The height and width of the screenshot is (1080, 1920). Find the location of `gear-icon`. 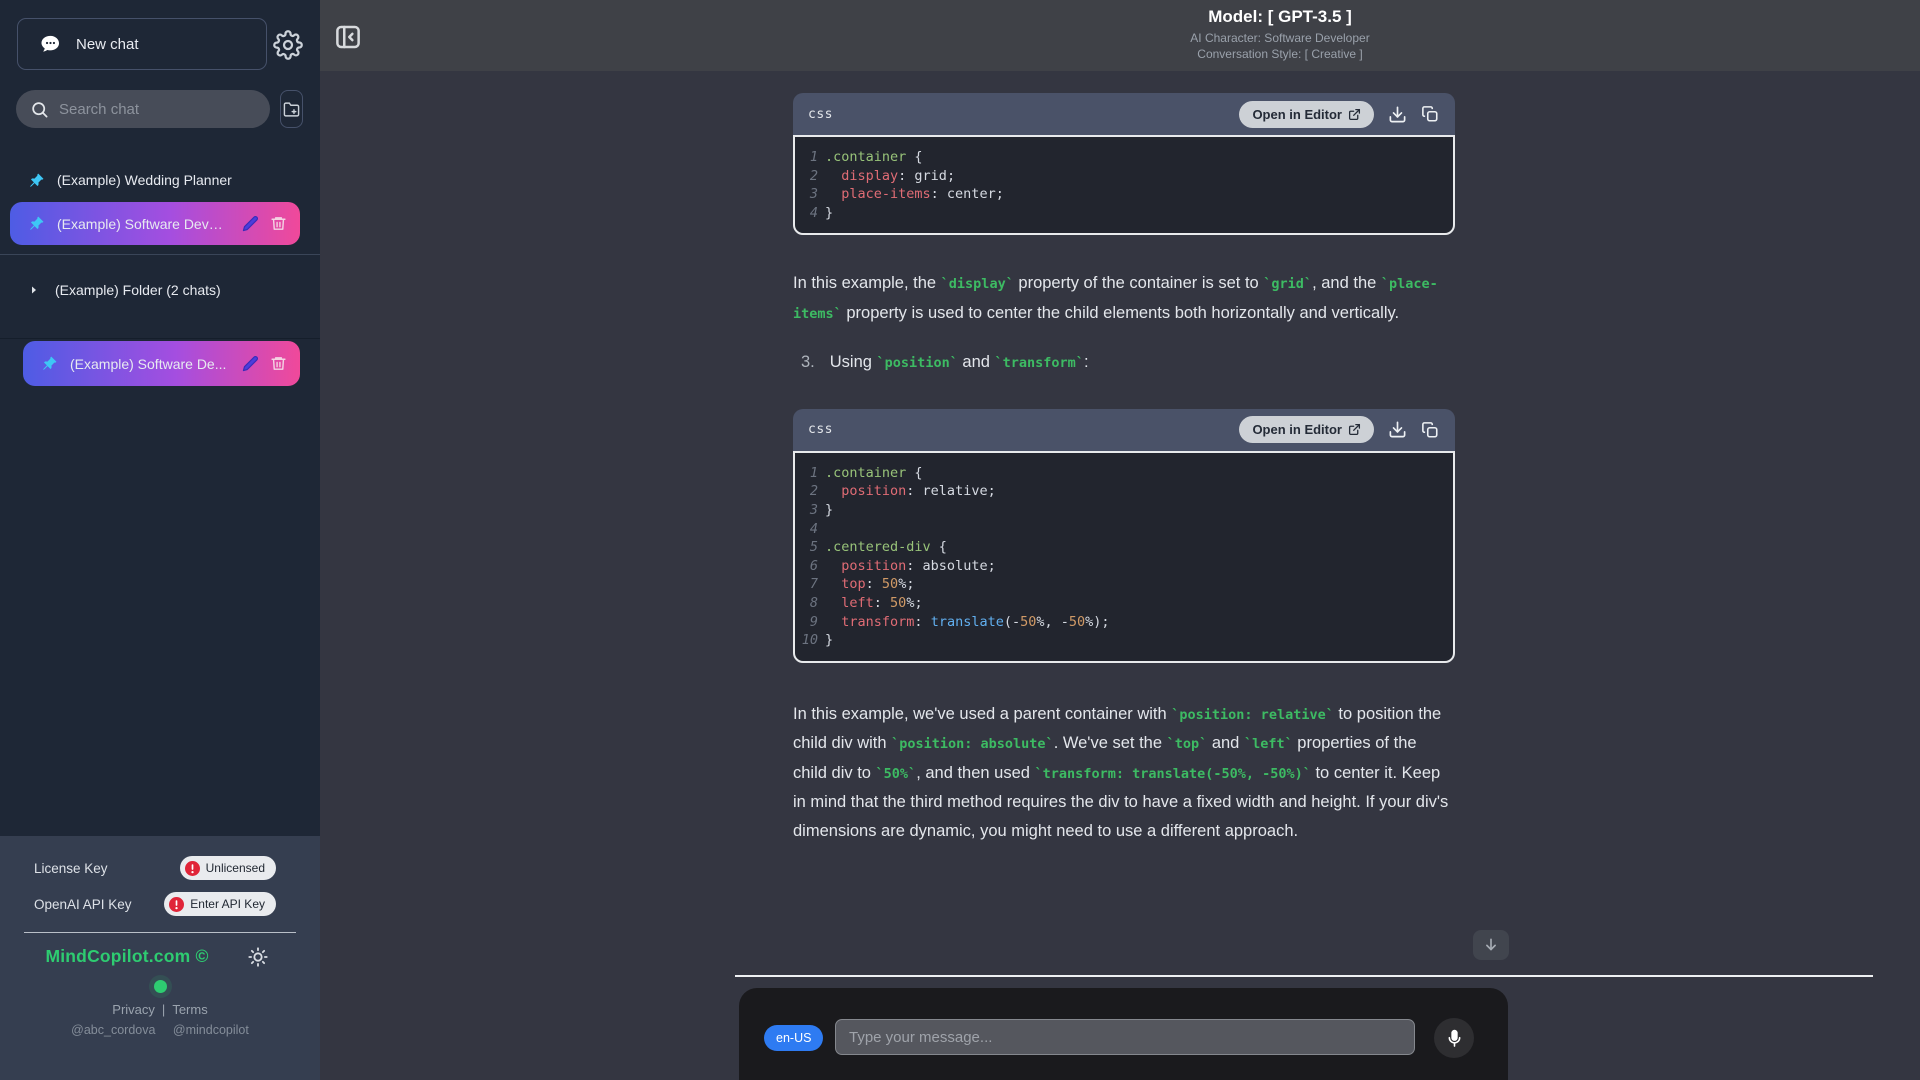

gear-icon is located at coordinates (288, 45).